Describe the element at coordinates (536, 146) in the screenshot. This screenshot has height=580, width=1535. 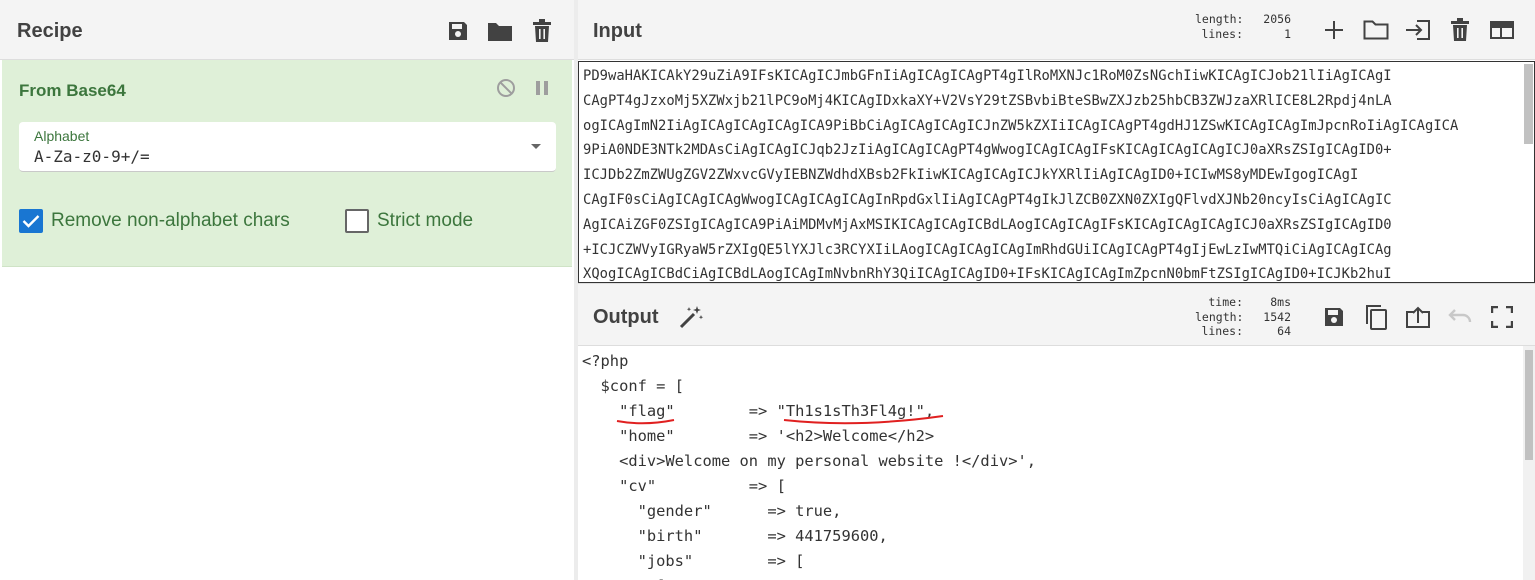
I see `chevron-down-icon` at that location.